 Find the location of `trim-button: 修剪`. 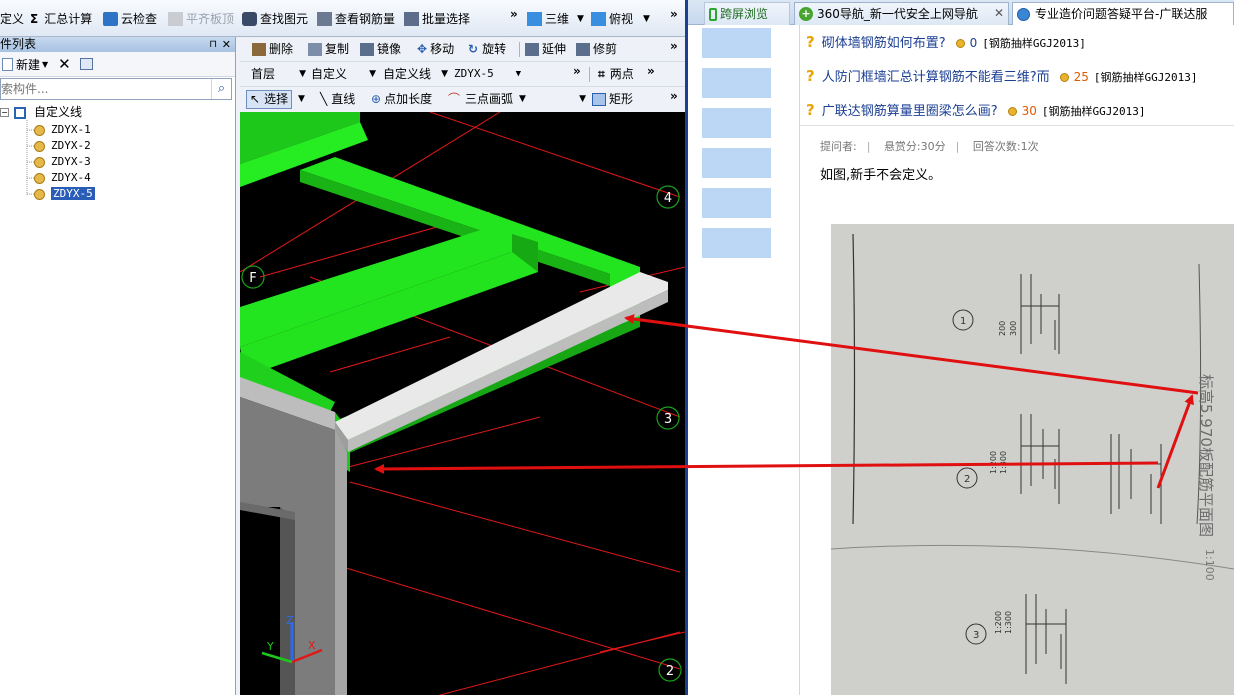

trim-button: 修剪 is located at coordinates (596, 49).